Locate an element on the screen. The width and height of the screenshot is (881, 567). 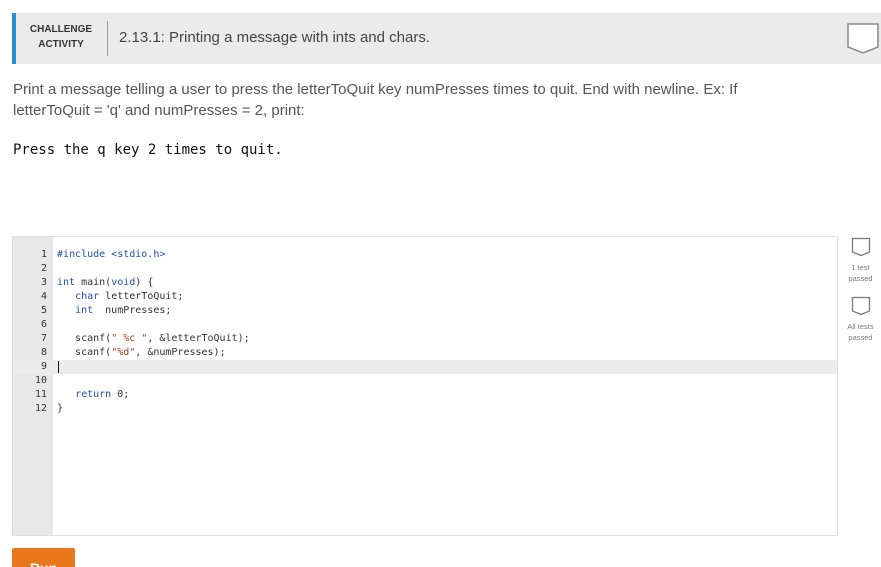
line-number: 5 is located at coordinates (43, 310).